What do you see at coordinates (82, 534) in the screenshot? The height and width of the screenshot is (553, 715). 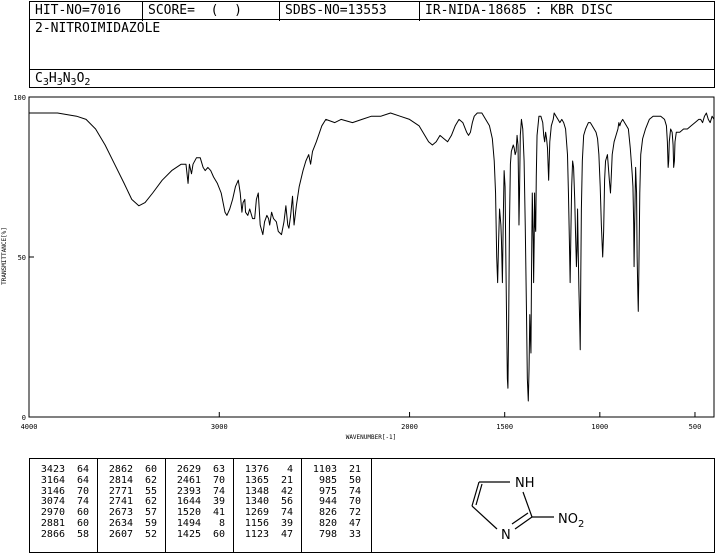 I see `peak-transmittance: 58` at bounding box center [82, 534].